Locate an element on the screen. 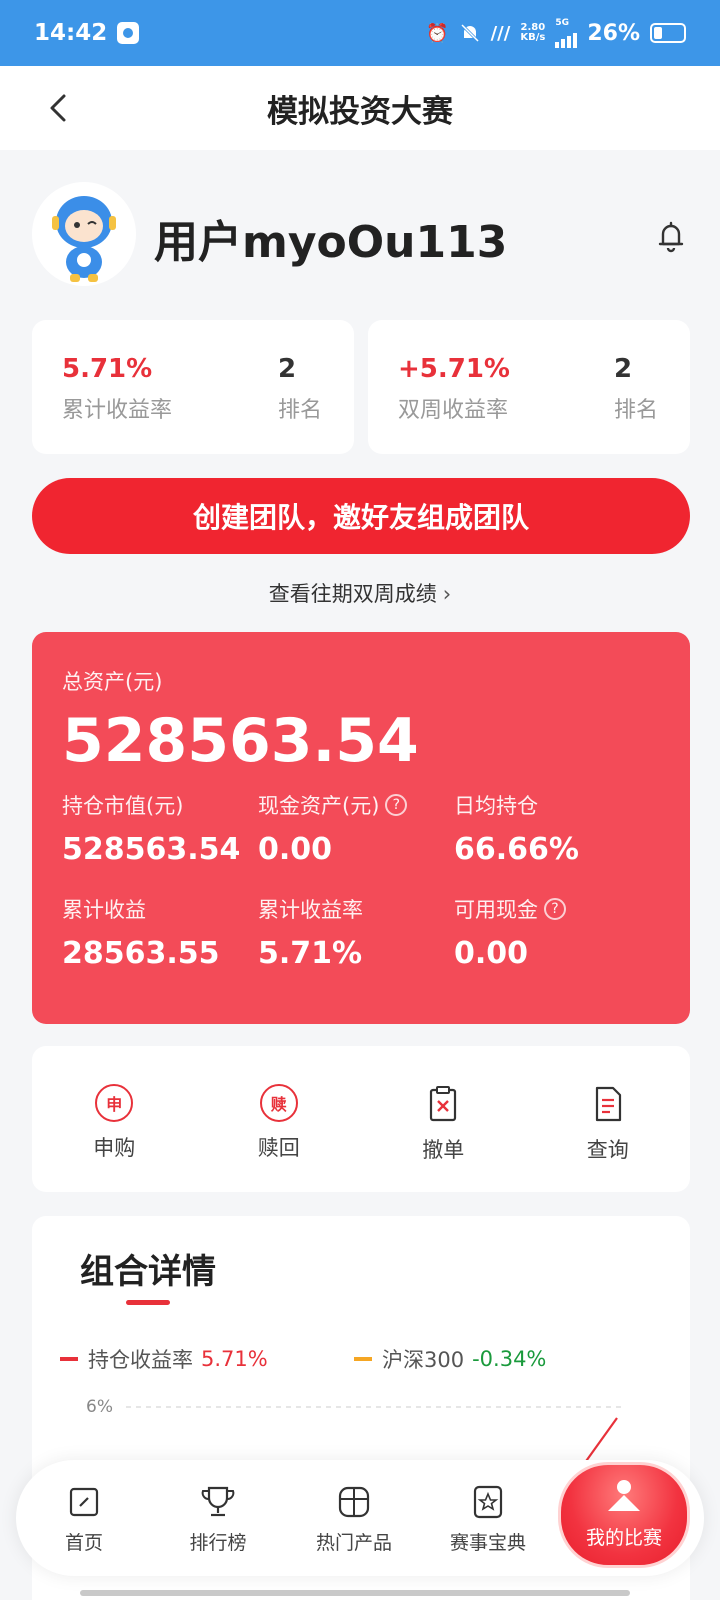 This screenshot has height=1600, width=720. avg-daily-holding-value: 66.66% is located at coordinates (516, 849).